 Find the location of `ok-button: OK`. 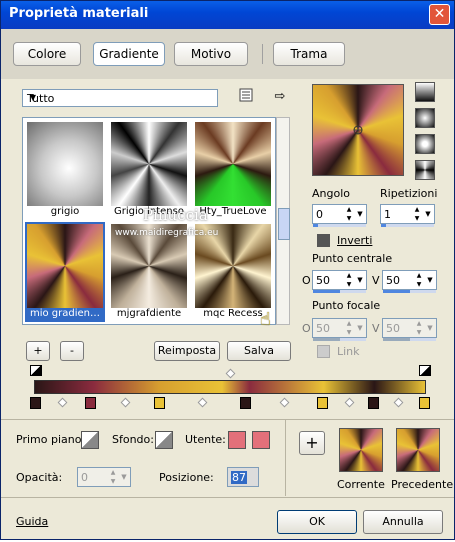

ok-button: OK is located at coordinates (317, 522).